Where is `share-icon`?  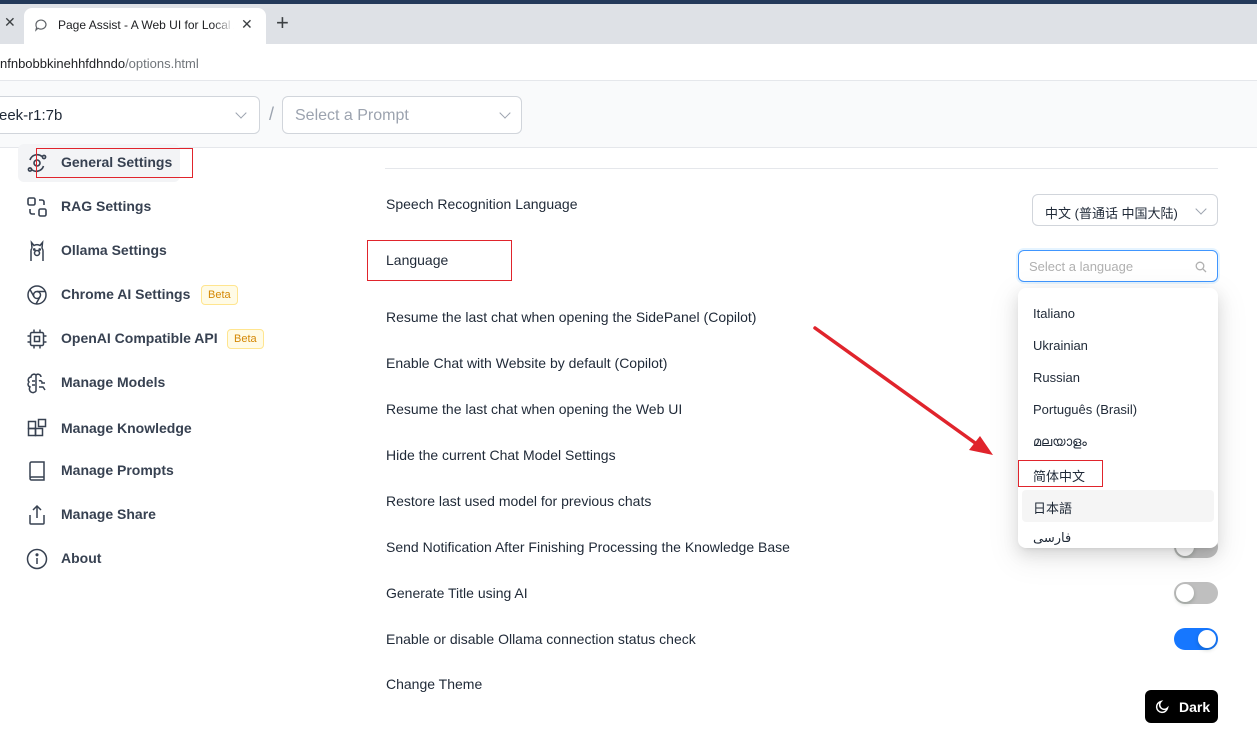 share-icon is located at coordinates (37, 515).